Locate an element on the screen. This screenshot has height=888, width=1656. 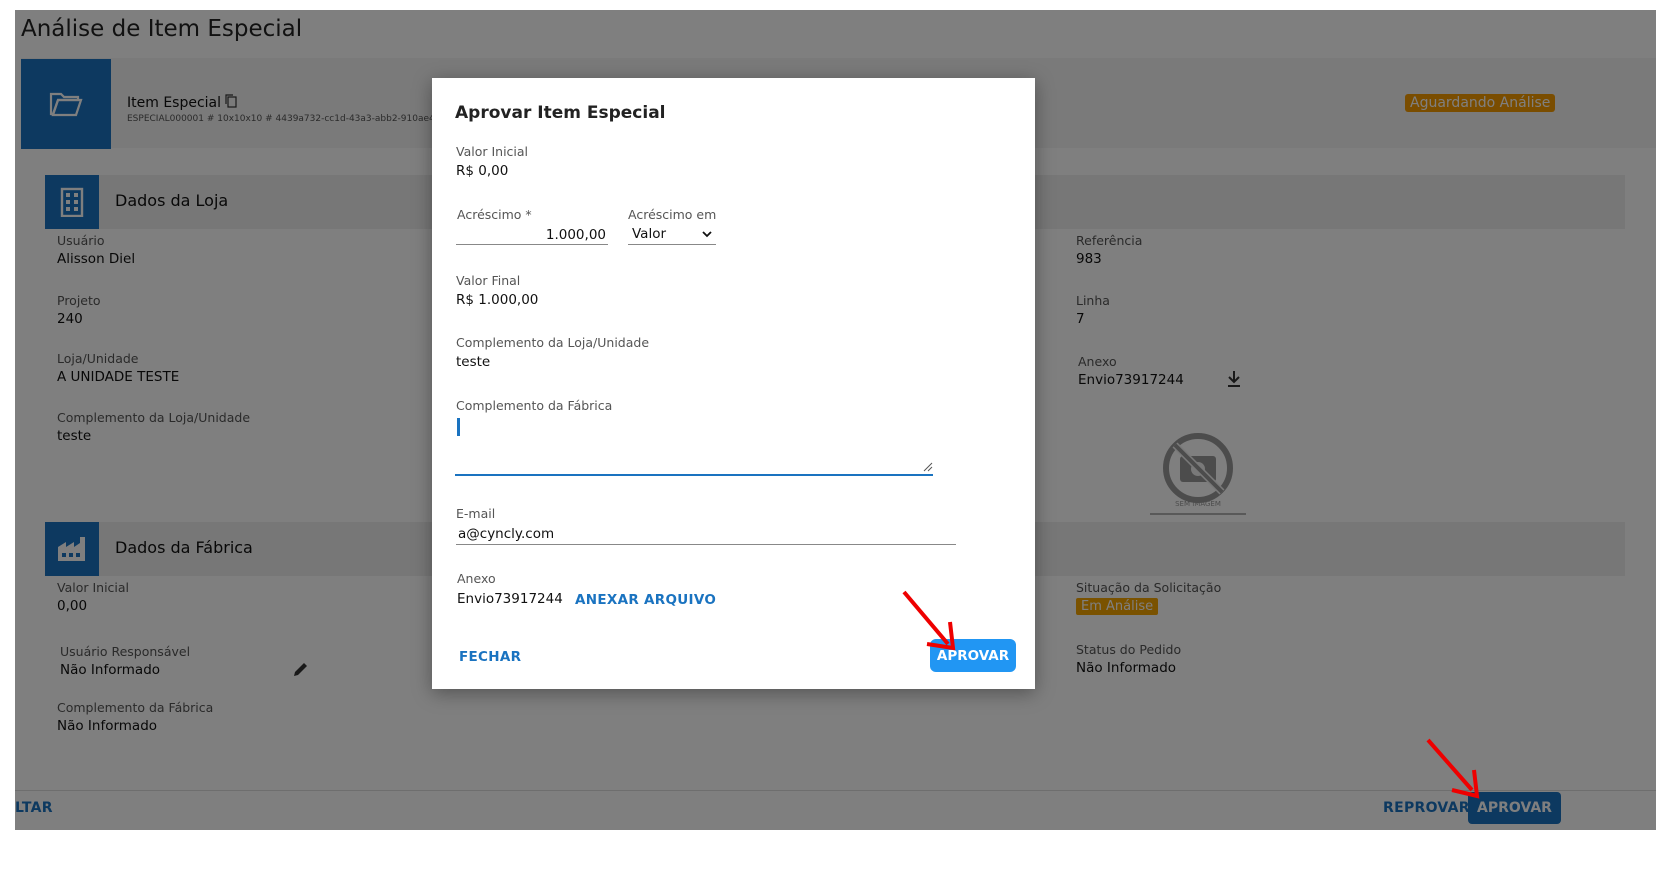
anexo-label: Anexo is located at coordinates (476, 578).